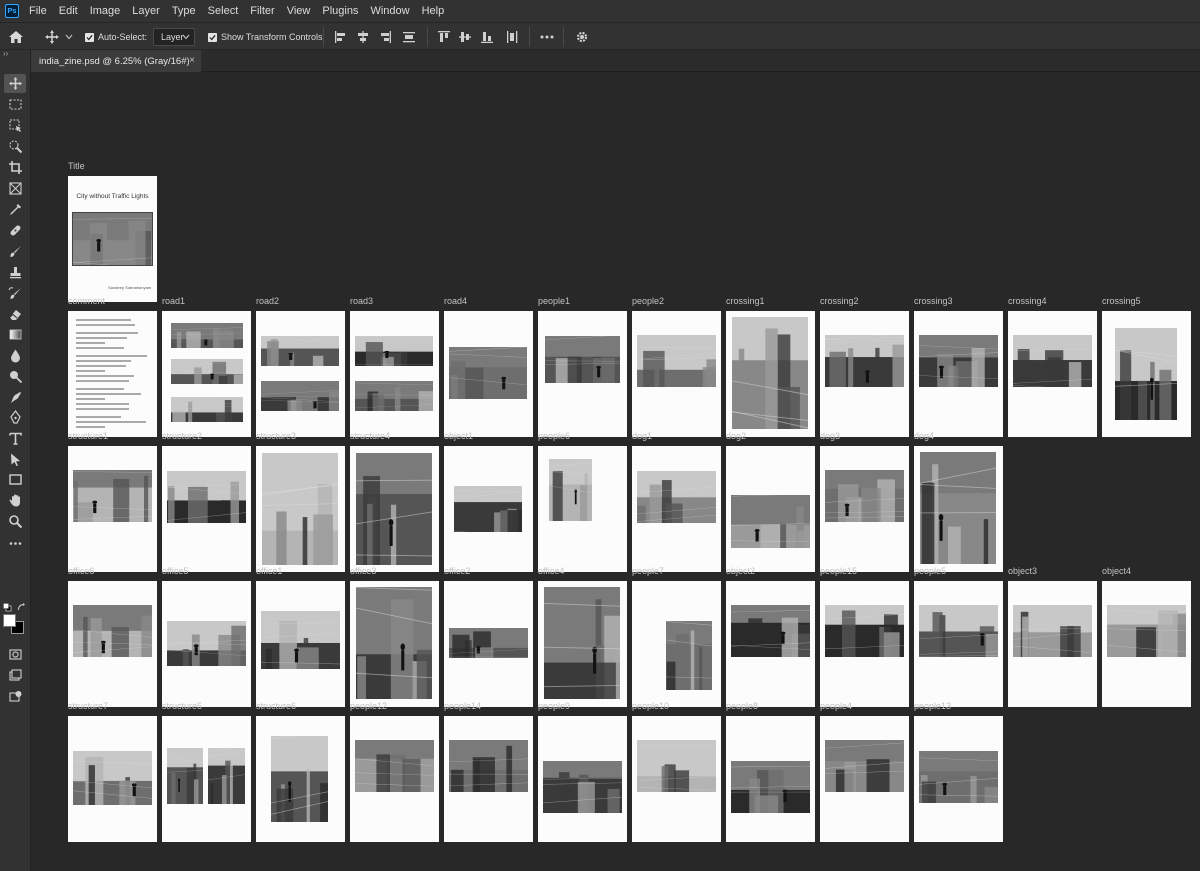 The image size is (1200, 871). Describe the element at coordinates (86, 301) in the screenshot. I see `artboard-label: comment` at that location.